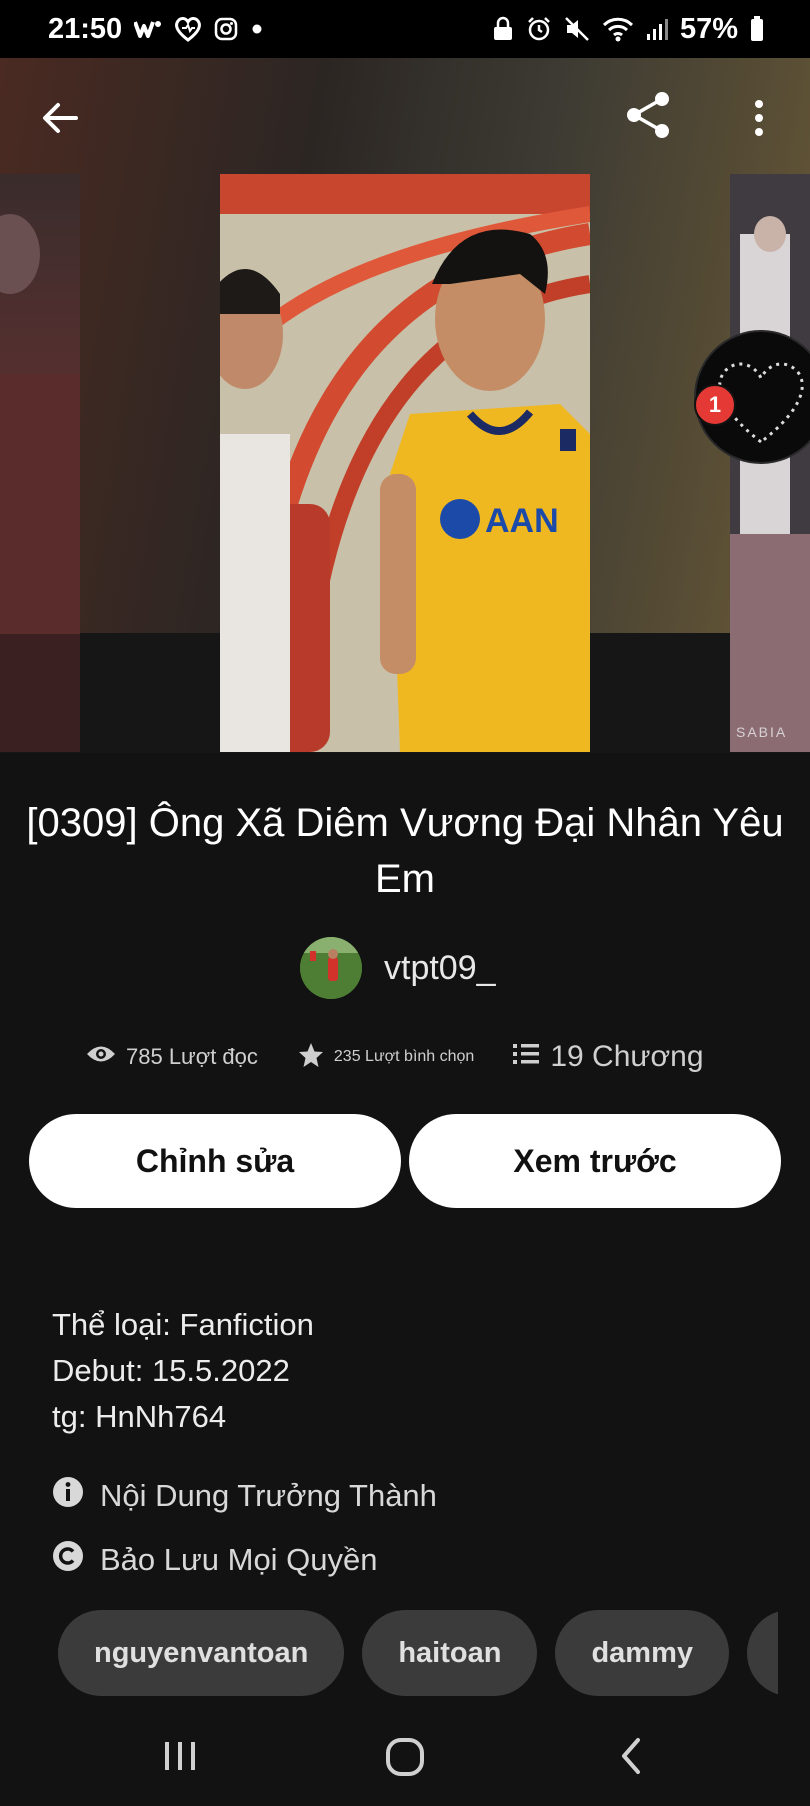 This screenshot has width=810, height=1806. I want to click on info-icon, so click(68, 1496).